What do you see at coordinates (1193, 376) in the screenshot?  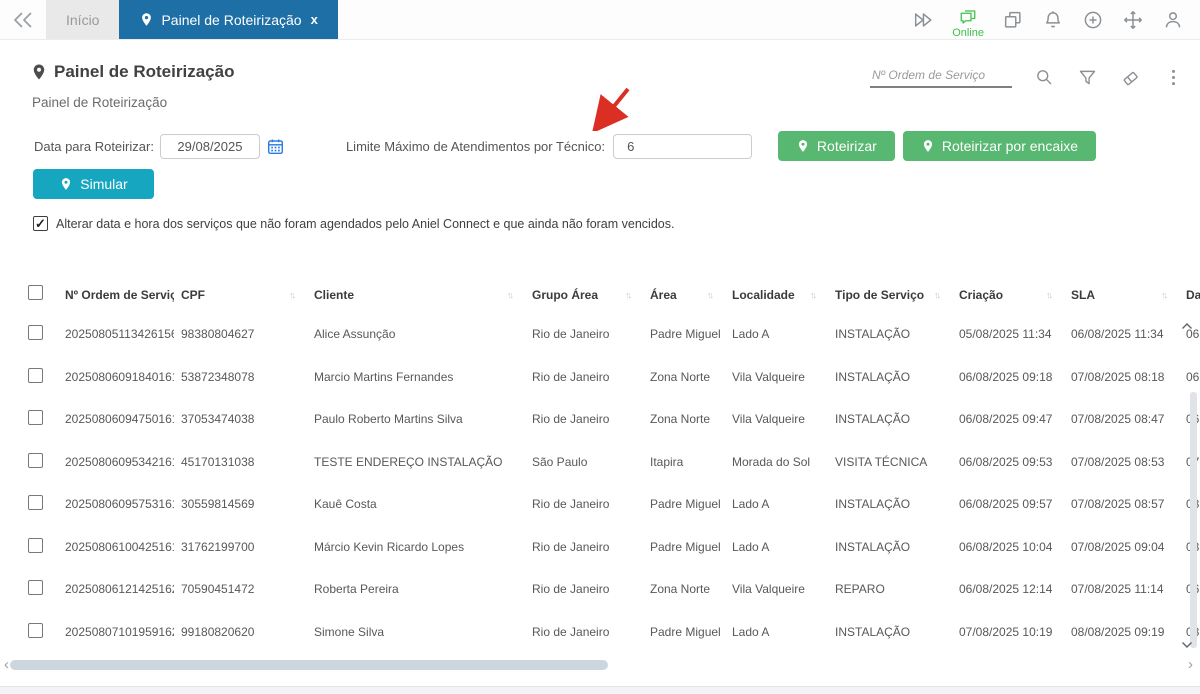 I see `table-cell: 06` at bounding box center [1193, 376].